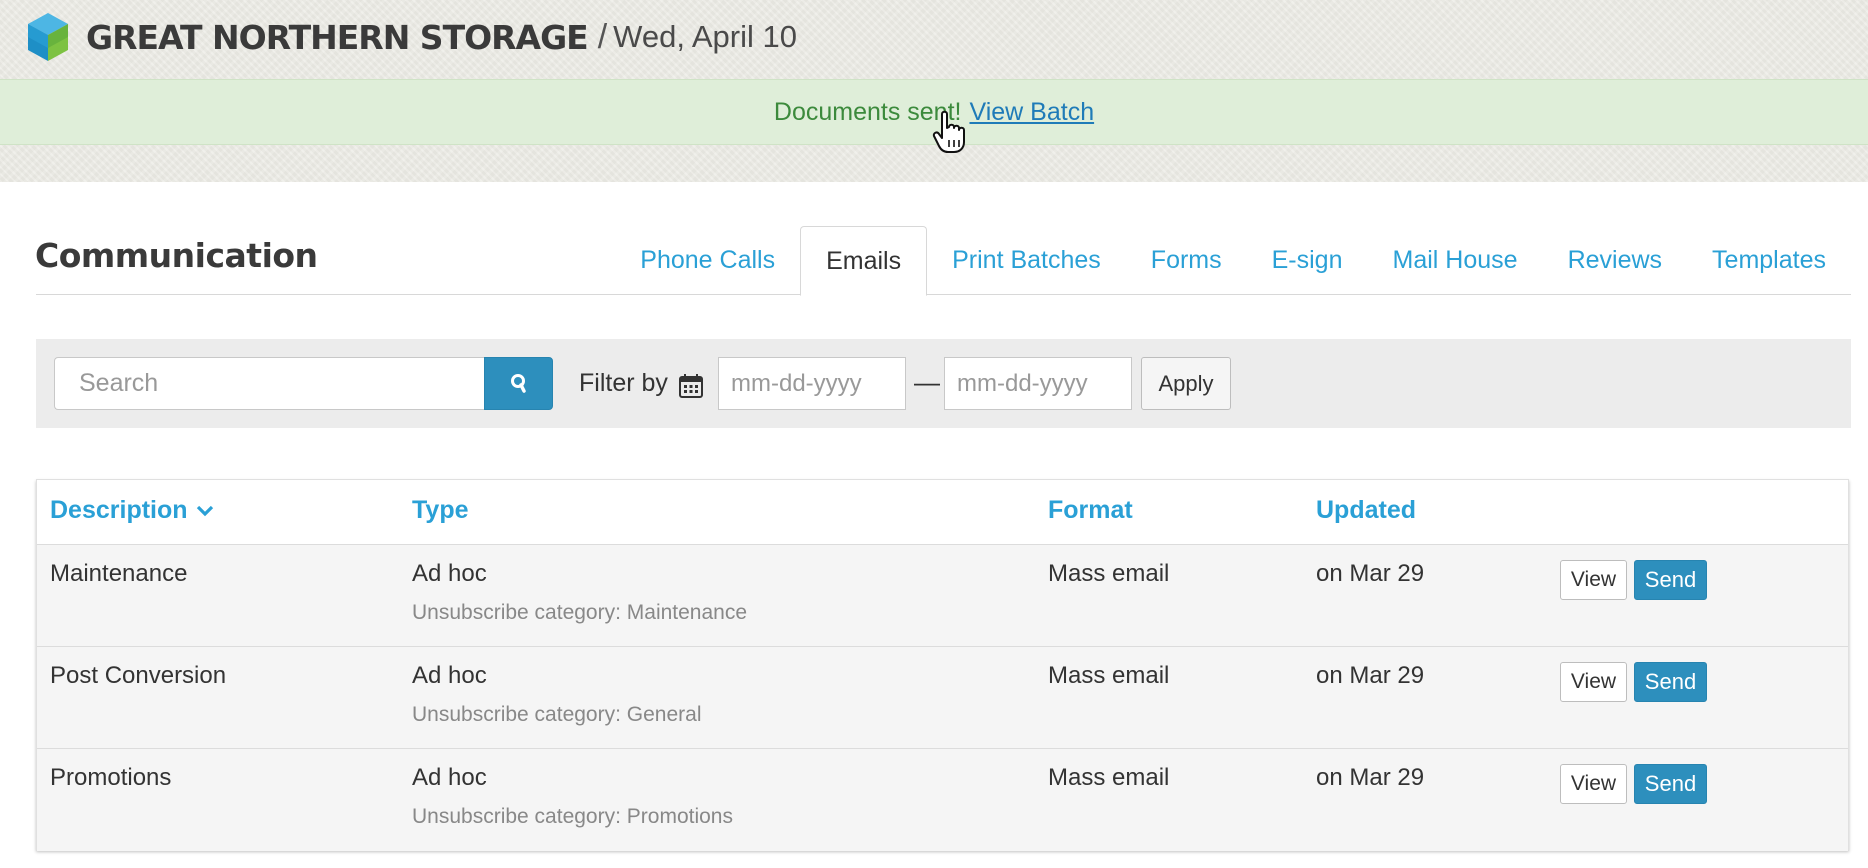  I want to click on search-button, so click(518, 383).